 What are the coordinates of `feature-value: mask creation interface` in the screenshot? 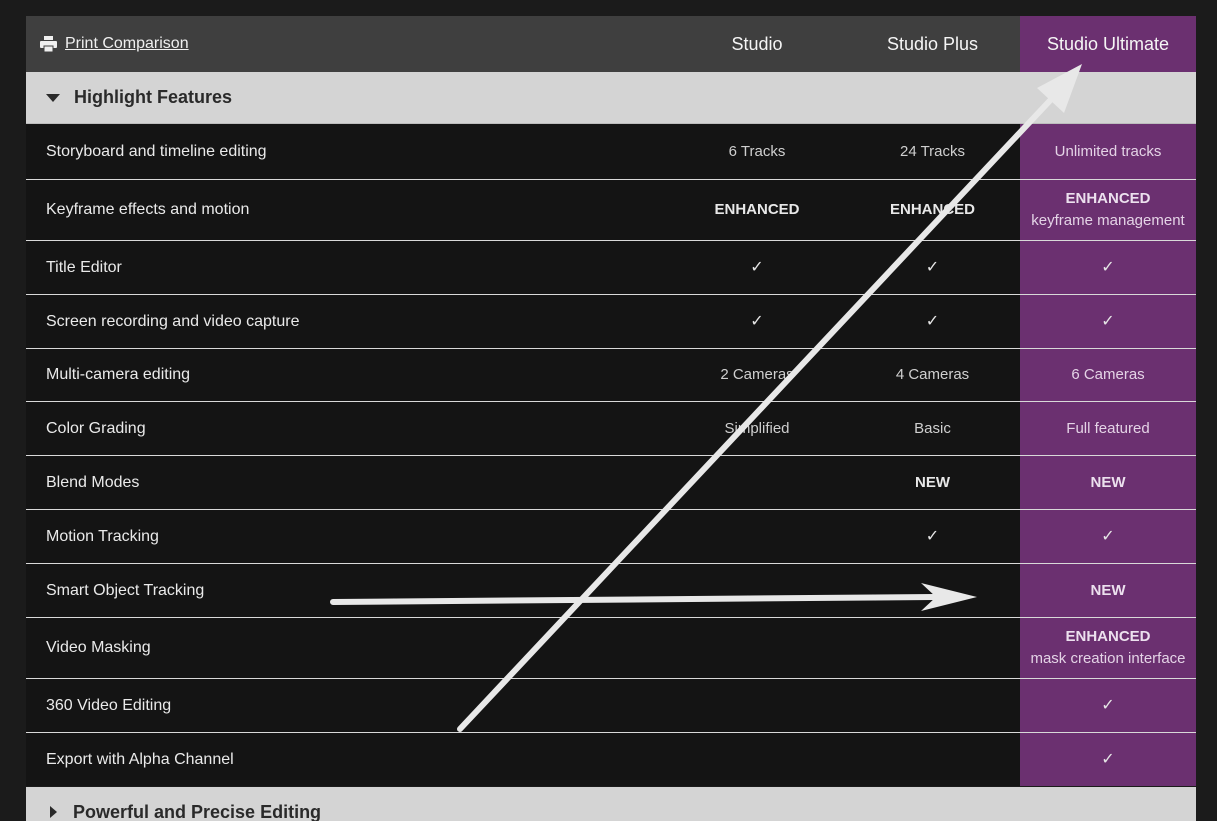 It's located at (1108, 658).